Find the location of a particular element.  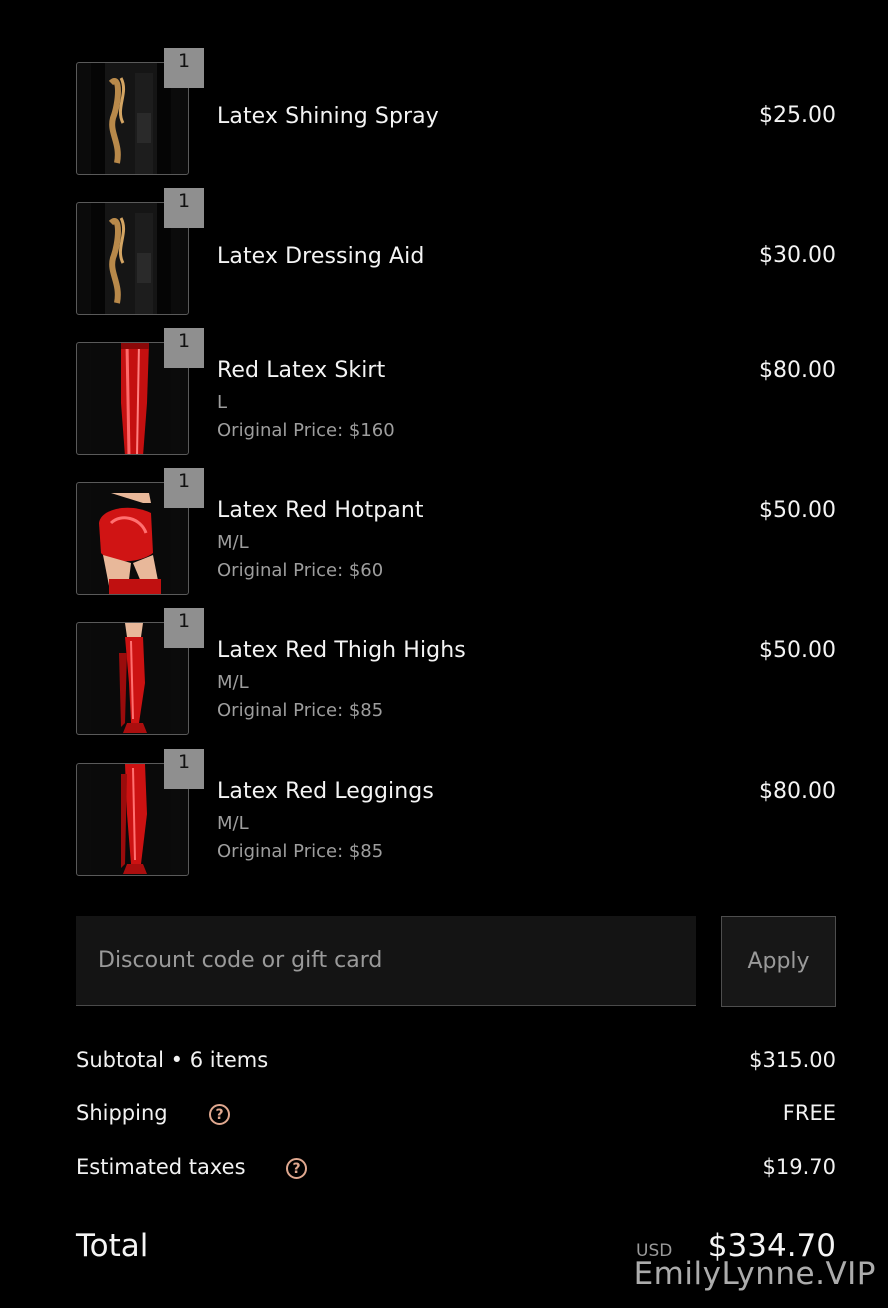

red-leggings-image is located at coordinates (131, 819).